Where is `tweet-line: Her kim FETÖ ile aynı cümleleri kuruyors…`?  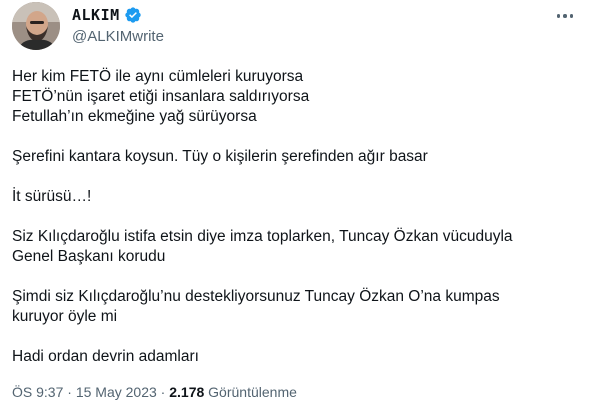 tweet-line: Her kim FETÖ ile aynı cümleleri kuruyors… is located at coordinates (158, 76).